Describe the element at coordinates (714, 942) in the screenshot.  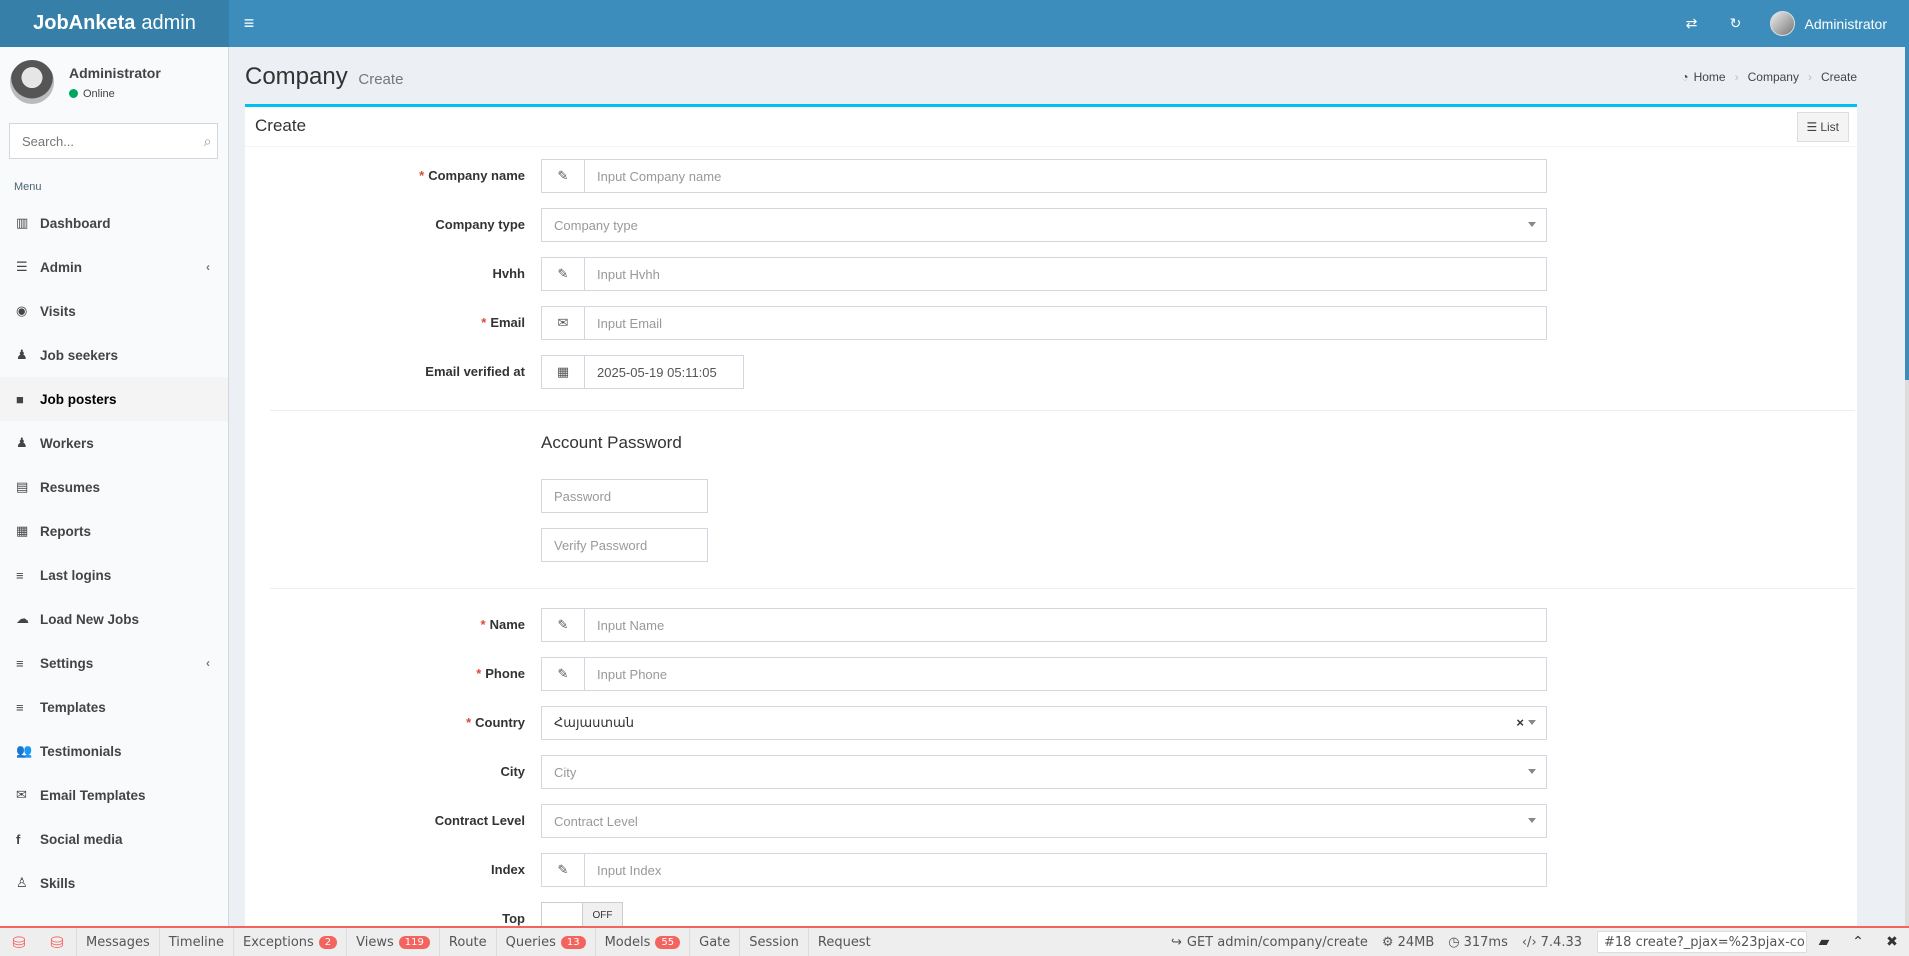
I see `debug-tab-gate: Gate` at that location.